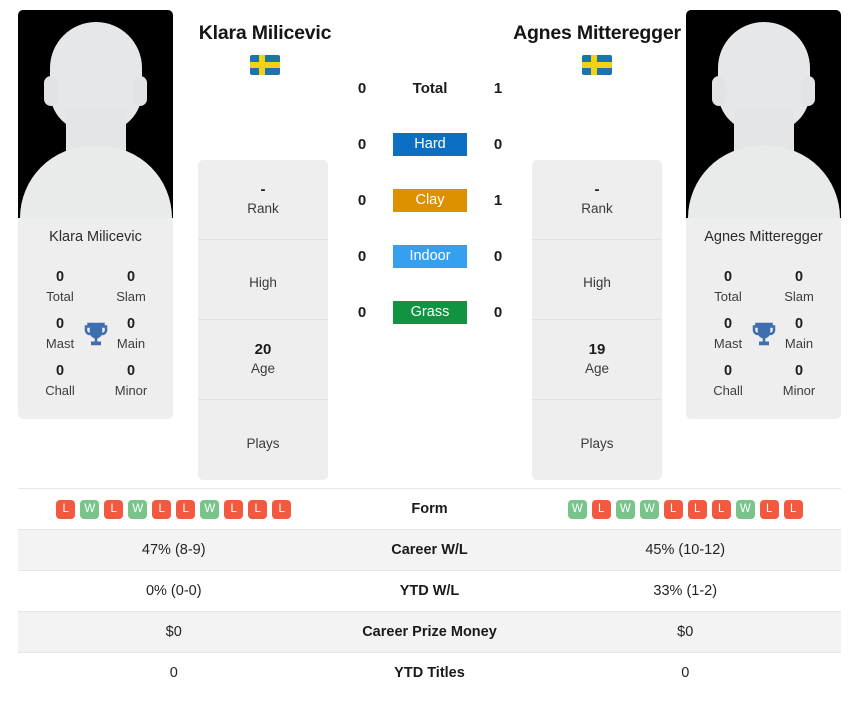 This screenshot has height=705, width=859. What do you see at coordinates (685, 550) in the screenshot?
I see `stat-value-right: 45% (10-12)` at bounding box center [685, 550].